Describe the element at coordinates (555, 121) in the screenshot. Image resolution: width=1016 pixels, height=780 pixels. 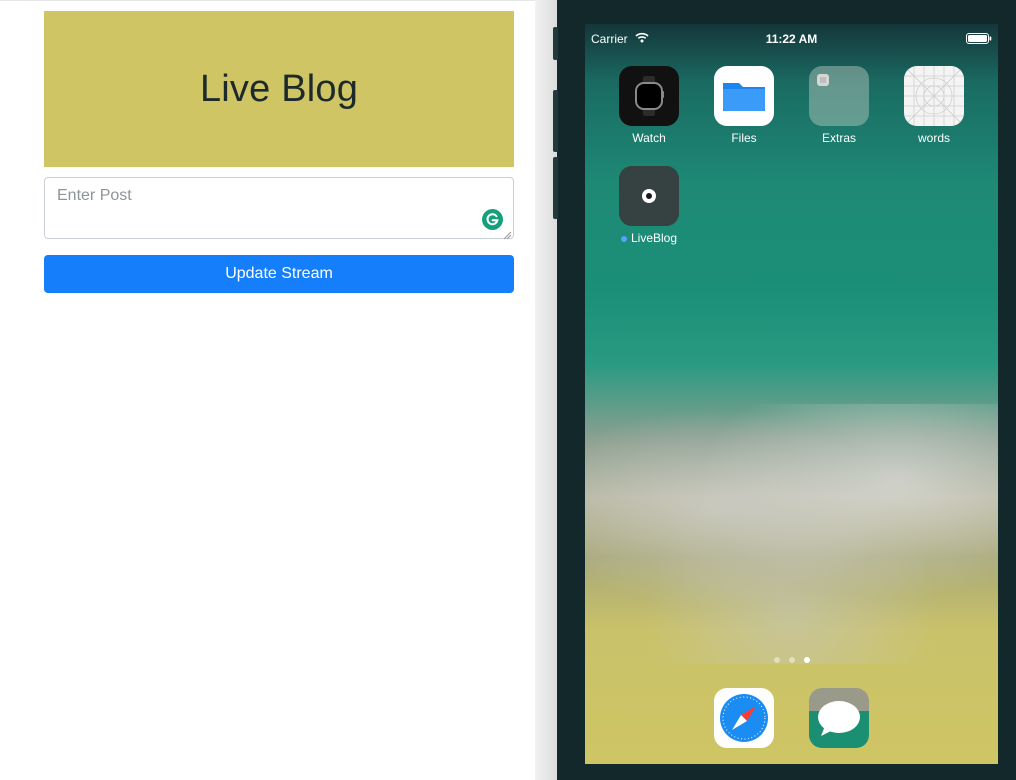
I see `volume-up-button` at that location.